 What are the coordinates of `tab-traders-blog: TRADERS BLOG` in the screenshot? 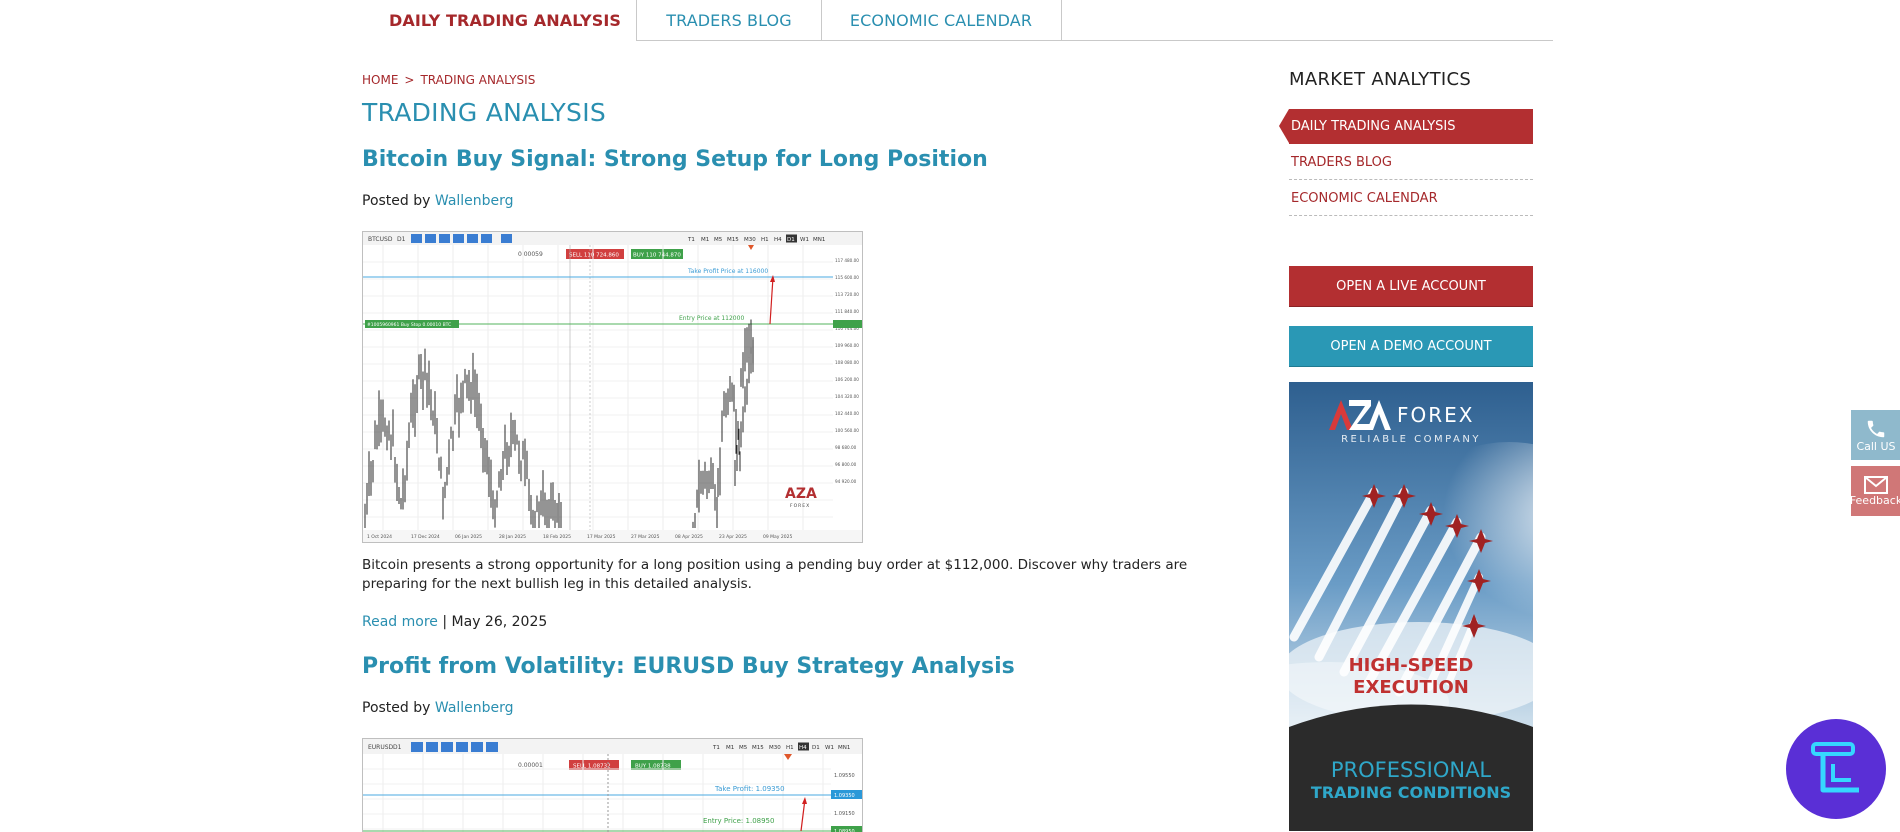 It's located at (729, 20).